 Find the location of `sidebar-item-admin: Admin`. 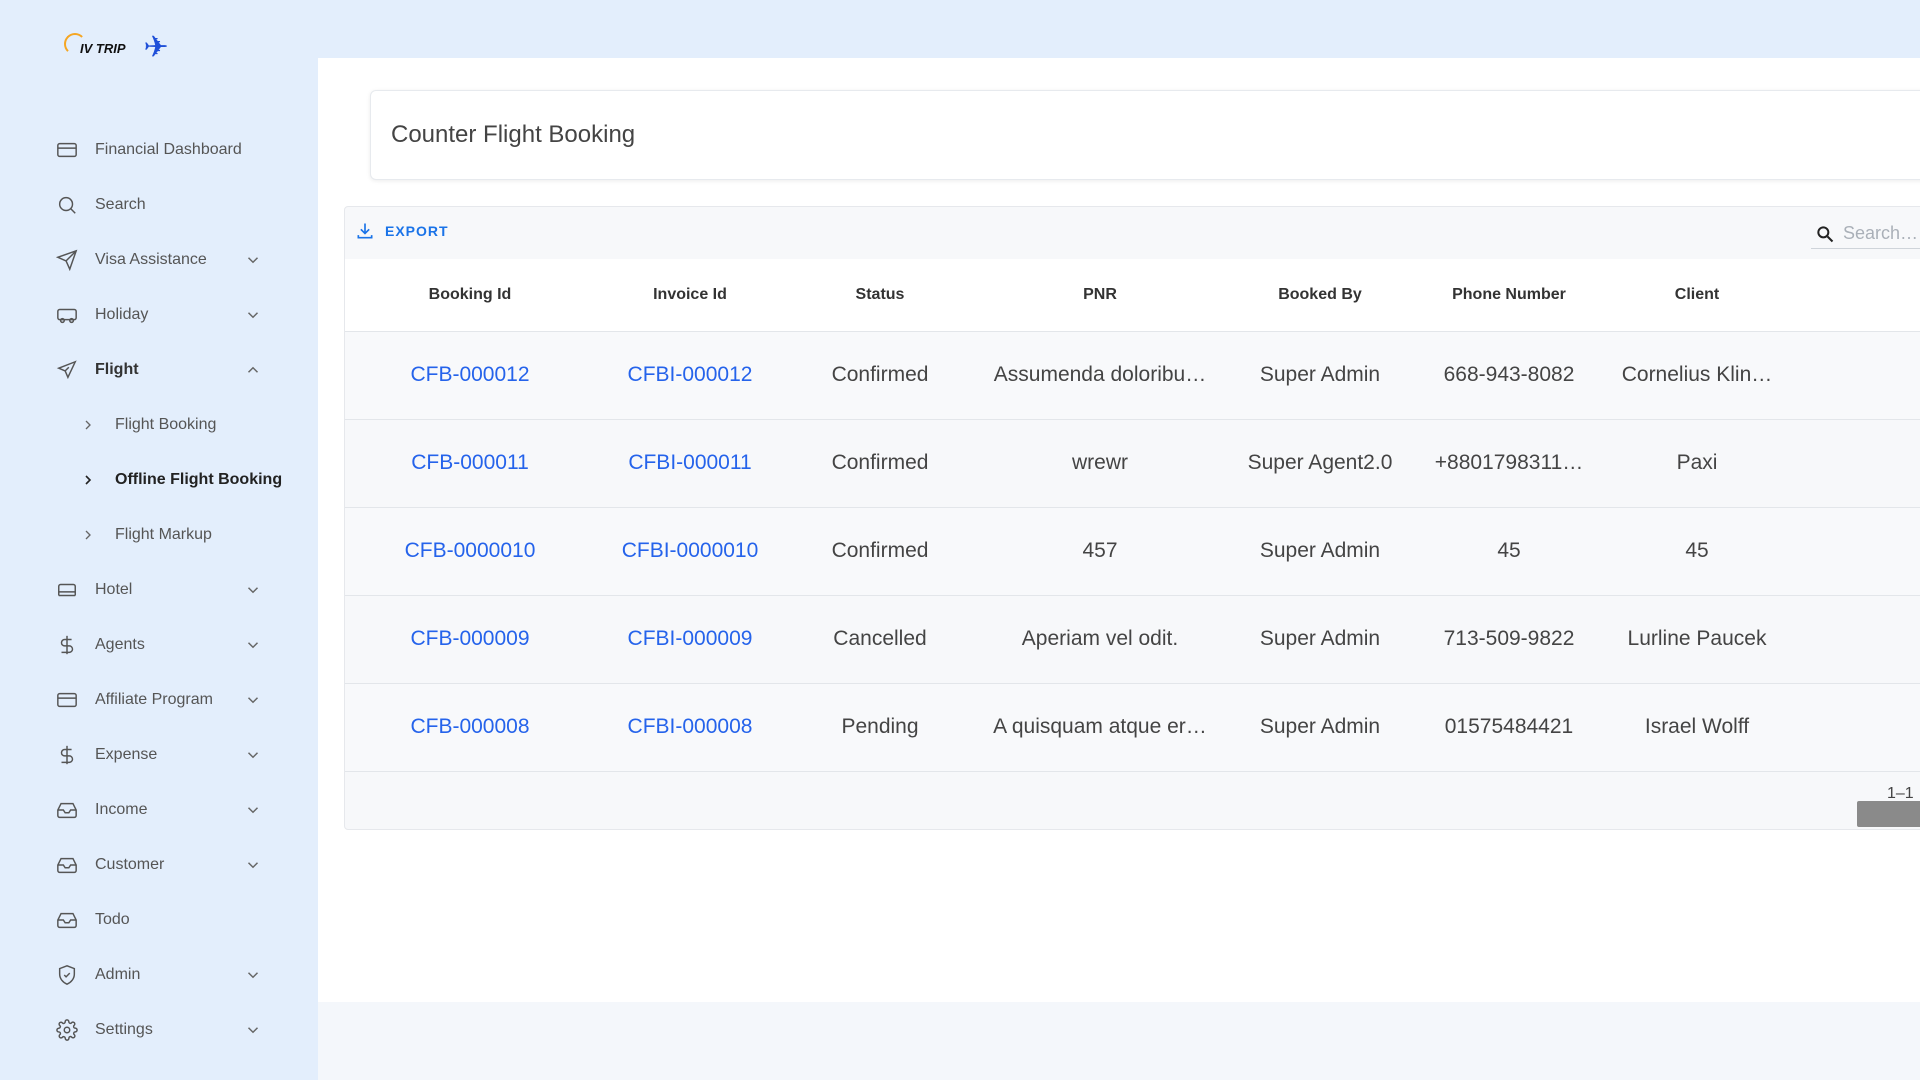

sidebar-item-admin: Admin is located at coordinates (159, 974).